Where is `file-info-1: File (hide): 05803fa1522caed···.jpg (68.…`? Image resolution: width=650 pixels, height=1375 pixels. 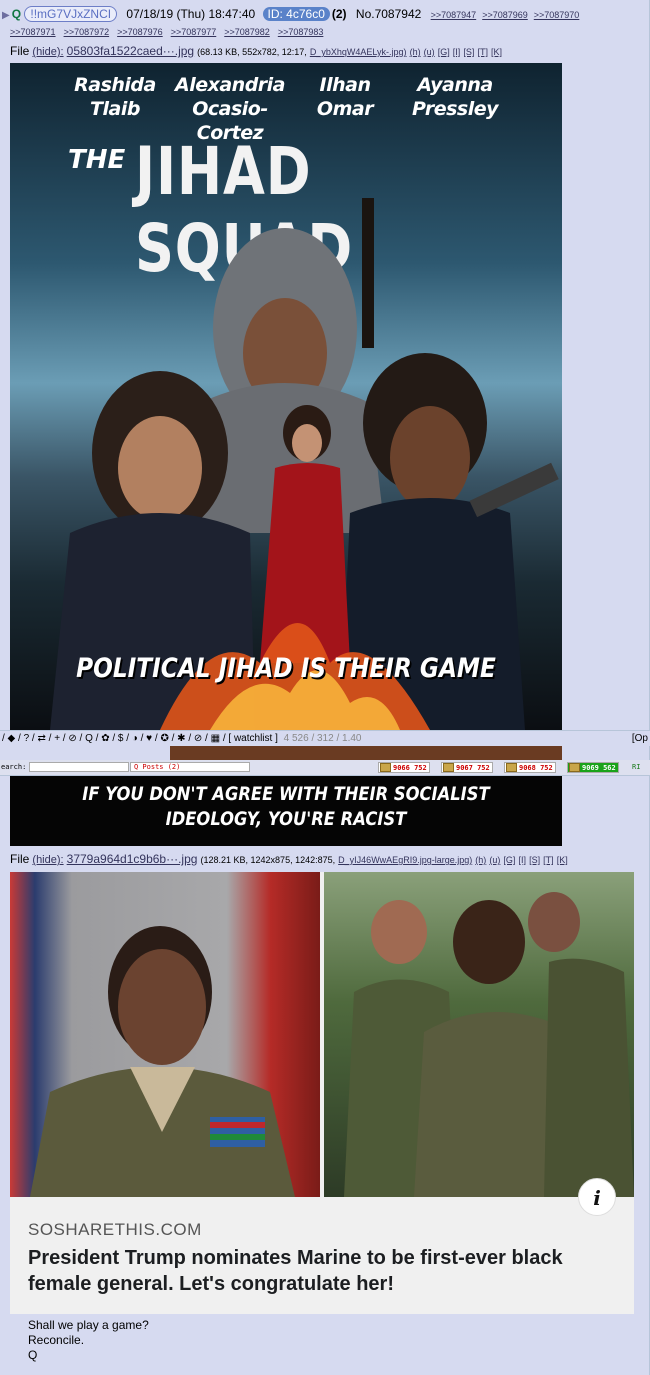
file-info-1: File (hide): 05803fa1522caed···.jpg (68.… is located at coordinates (256, 51).